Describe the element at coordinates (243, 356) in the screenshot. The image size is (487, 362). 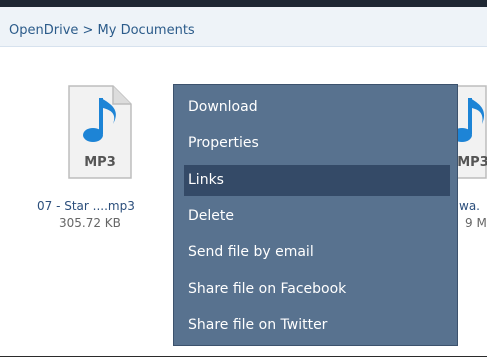
I see `divider` at that location.